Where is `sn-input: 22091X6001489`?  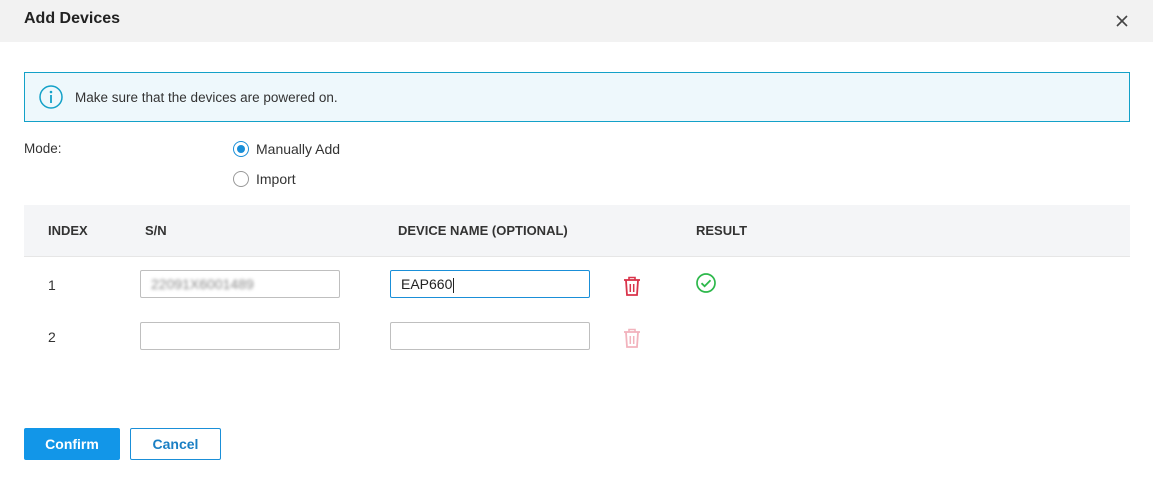
sn-input: 22091X6001489 is located at coordinates (240, 284).